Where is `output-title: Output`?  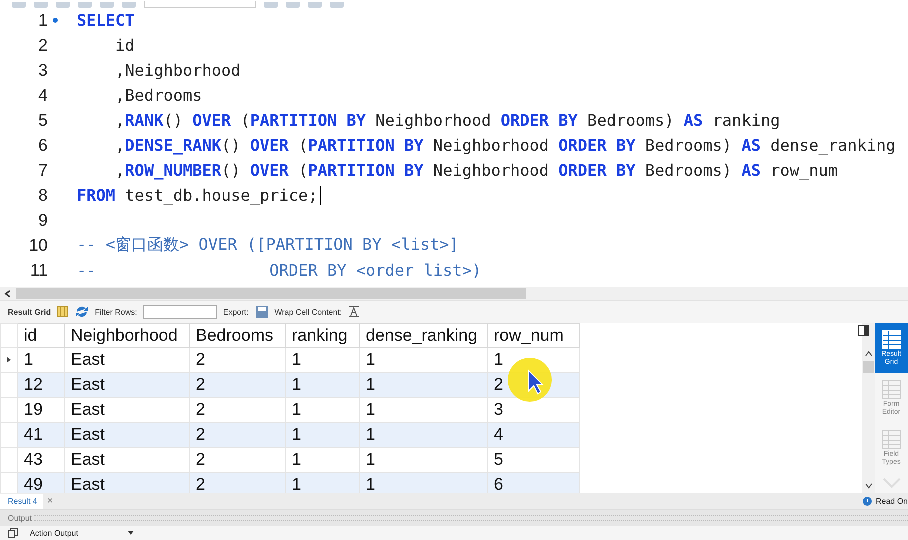
output-title: Output is located at coordinates (20, 518).